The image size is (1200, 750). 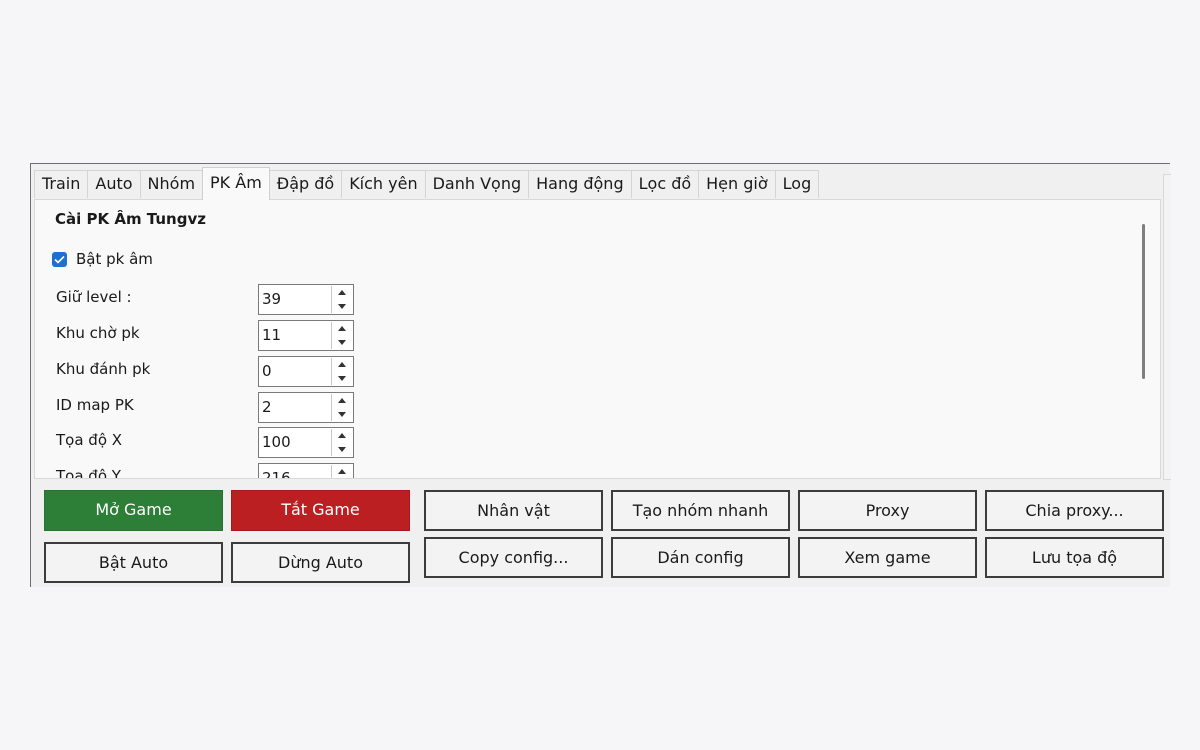 What do you see at coordinates (305, 184) in the screenshot?
I see `tab-dap-do: Đập đồ` at bounding box center [305, 184].